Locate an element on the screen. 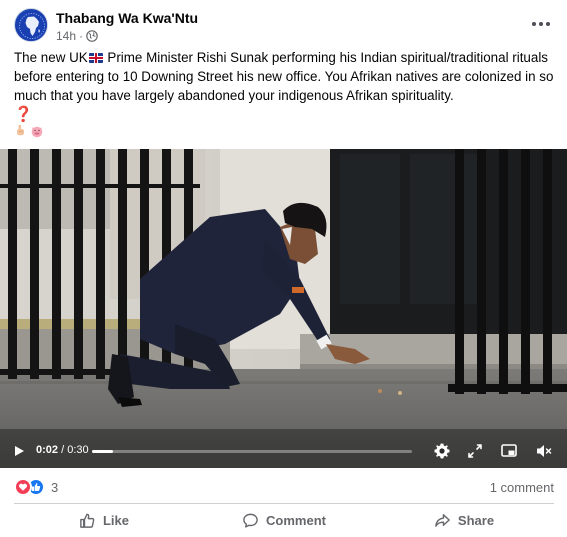 The width and height of the screenshot is (567, 537). uk-flag-icon is located at coordinates (95, 58).